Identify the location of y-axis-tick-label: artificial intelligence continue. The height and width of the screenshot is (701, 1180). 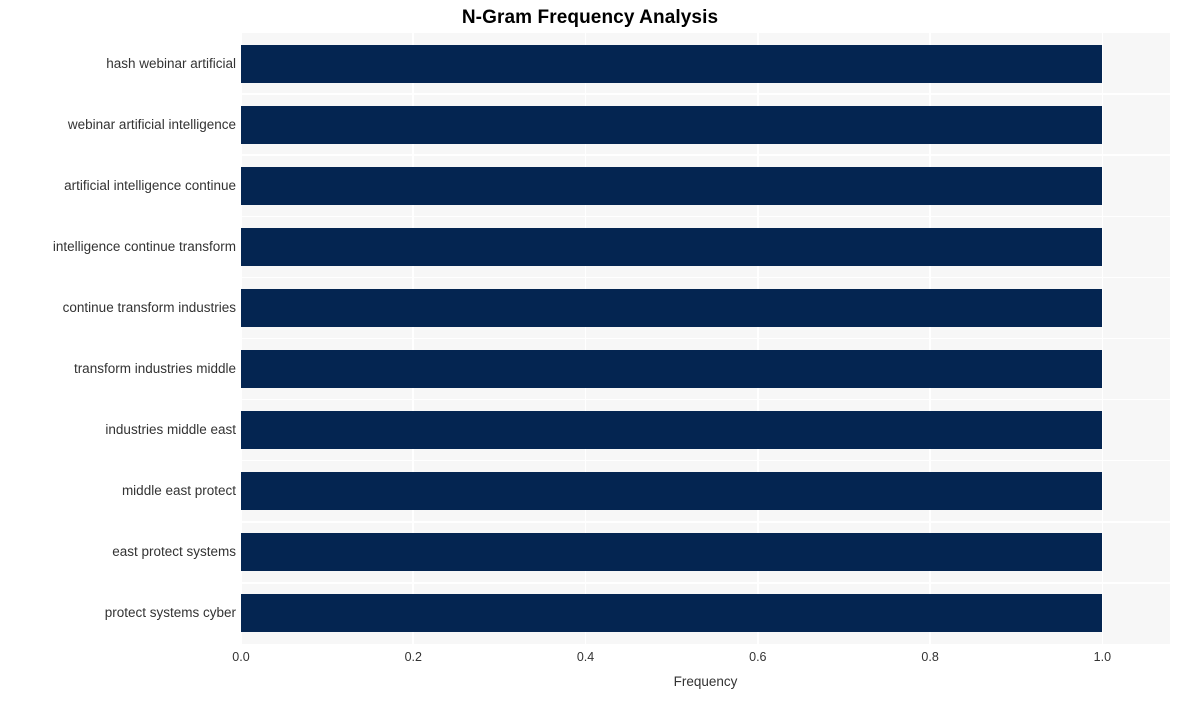
(150, 185).